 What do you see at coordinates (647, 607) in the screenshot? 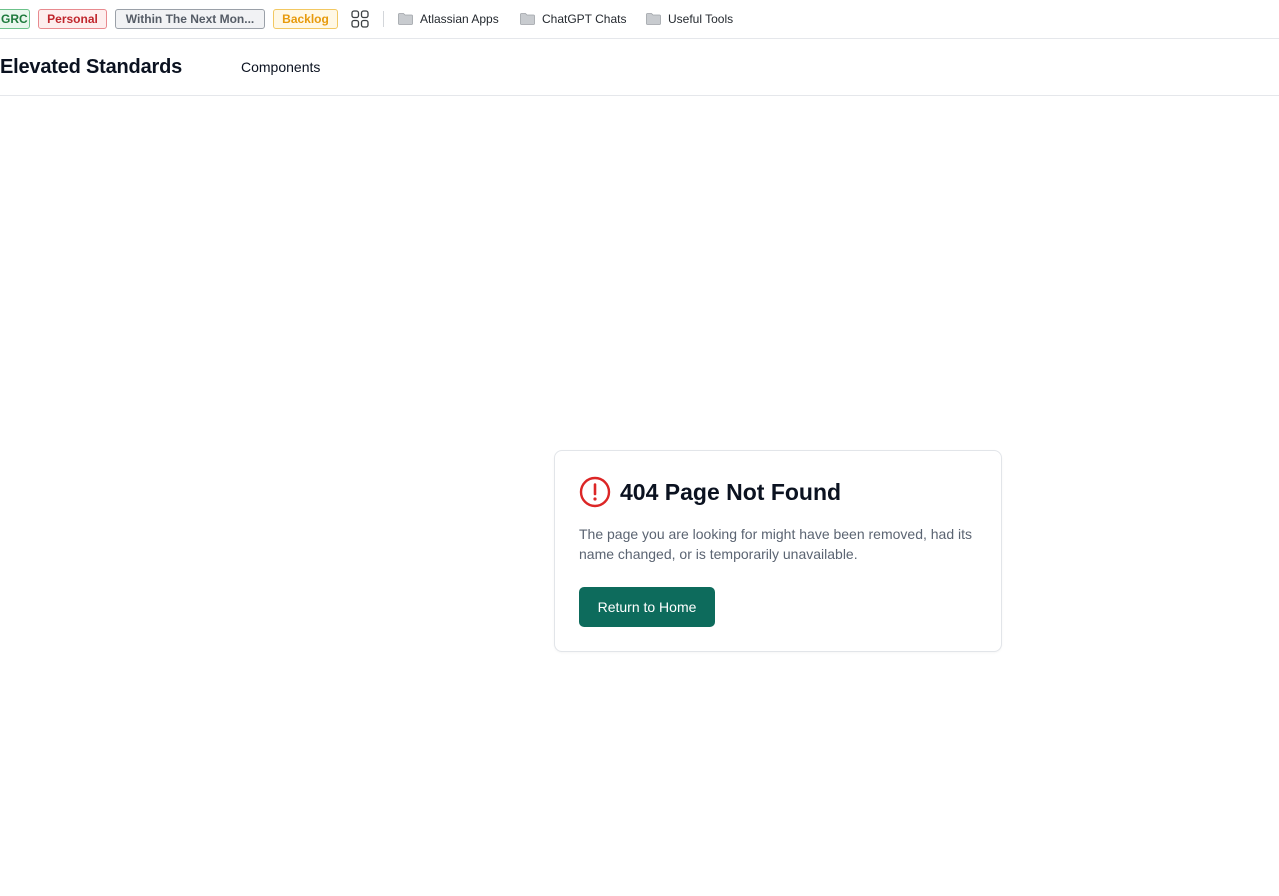
I see `return-home-button: Return to Home` at bounding box center [647, 607].